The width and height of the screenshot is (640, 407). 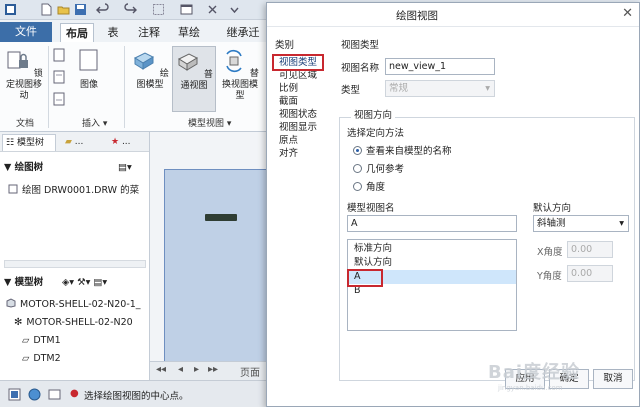 What do you see at coordinates (212, 9) in the screenshot?
I see `close-window-icon` at bounding box center [212, 9].